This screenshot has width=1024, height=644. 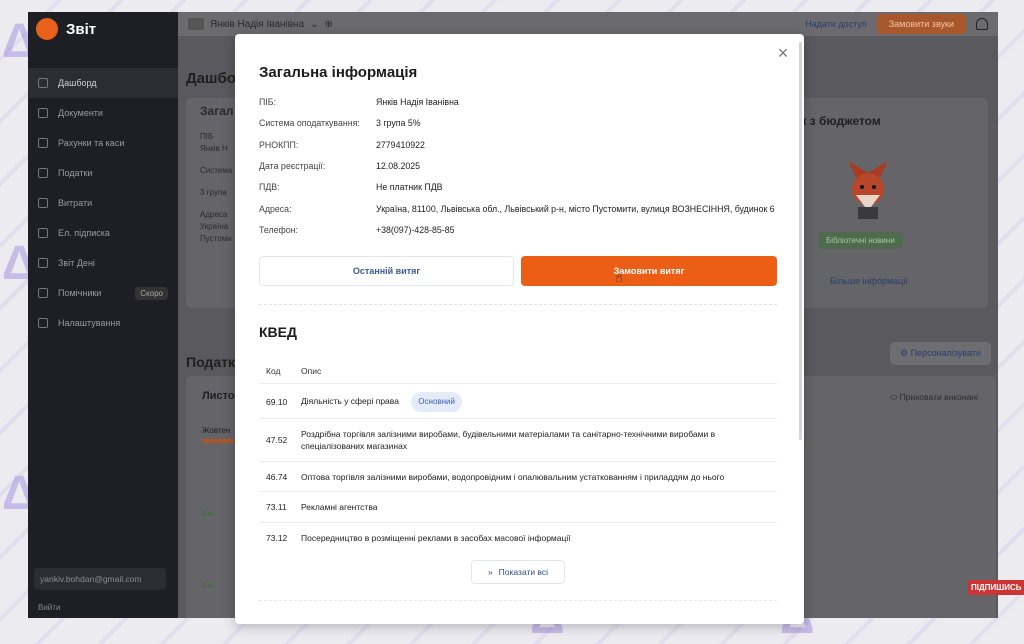 I want to click on kved-code: 73.11, so click(x=276, y=507).